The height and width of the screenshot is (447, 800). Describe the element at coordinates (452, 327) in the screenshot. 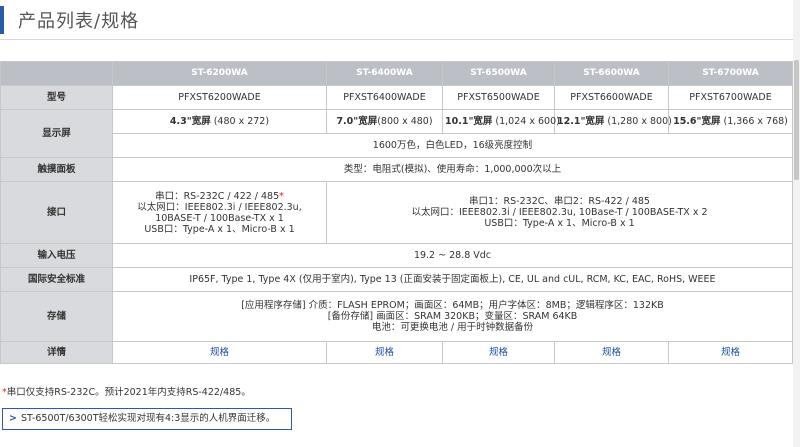

I see `storage-line: 电池：可更换电池 / 用于时钟数据备份` at that location.